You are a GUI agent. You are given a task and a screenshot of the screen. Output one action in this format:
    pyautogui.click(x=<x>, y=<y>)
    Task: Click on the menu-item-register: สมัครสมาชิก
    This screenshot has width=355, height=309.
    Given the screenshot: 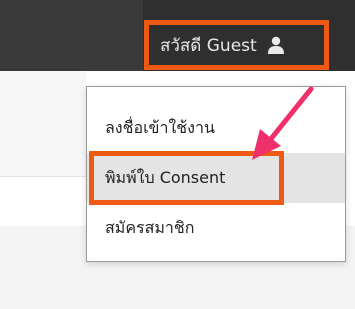 What is the action you would take?
    pyautogui.click(x=216, y=228)
    